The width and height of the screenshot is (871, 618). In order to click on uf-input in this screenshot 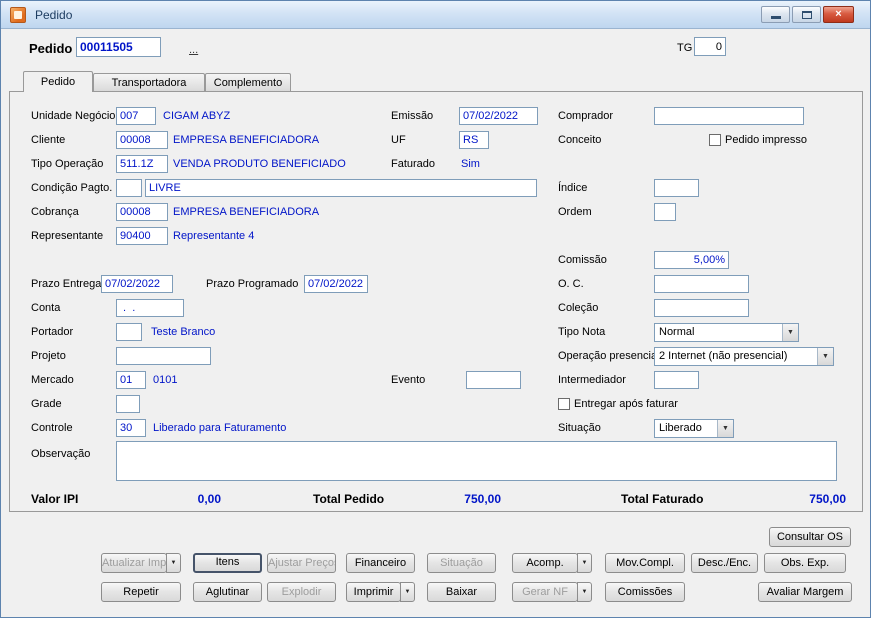, I will do `click(474, 140)`.